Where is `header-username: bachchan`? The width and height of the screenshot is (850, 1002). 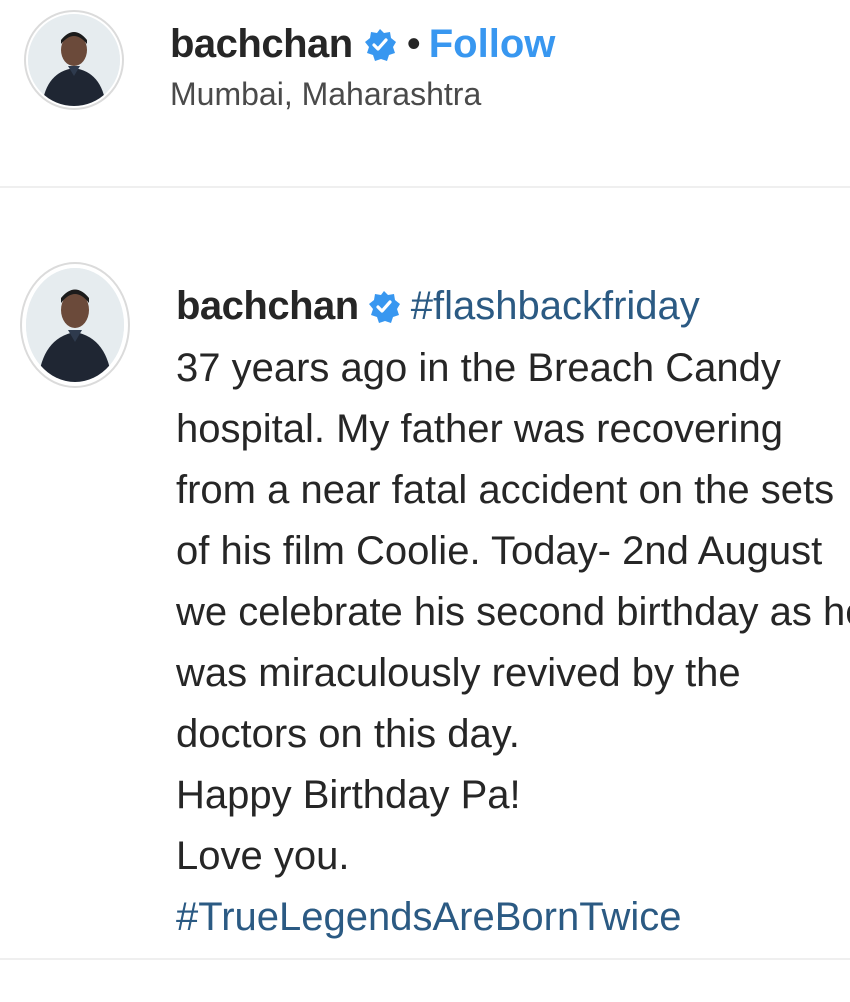 header-username: bachchan is located at coordinates (261, 44).